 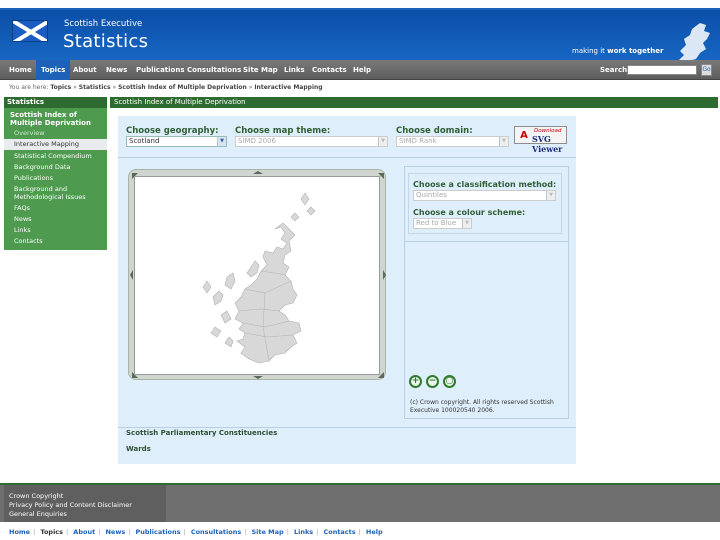 What do you see at coordinates (29, 87) in the screenshot?
I see `breadcrumb-prefix: You are here:` at bounding box center [29, 87].